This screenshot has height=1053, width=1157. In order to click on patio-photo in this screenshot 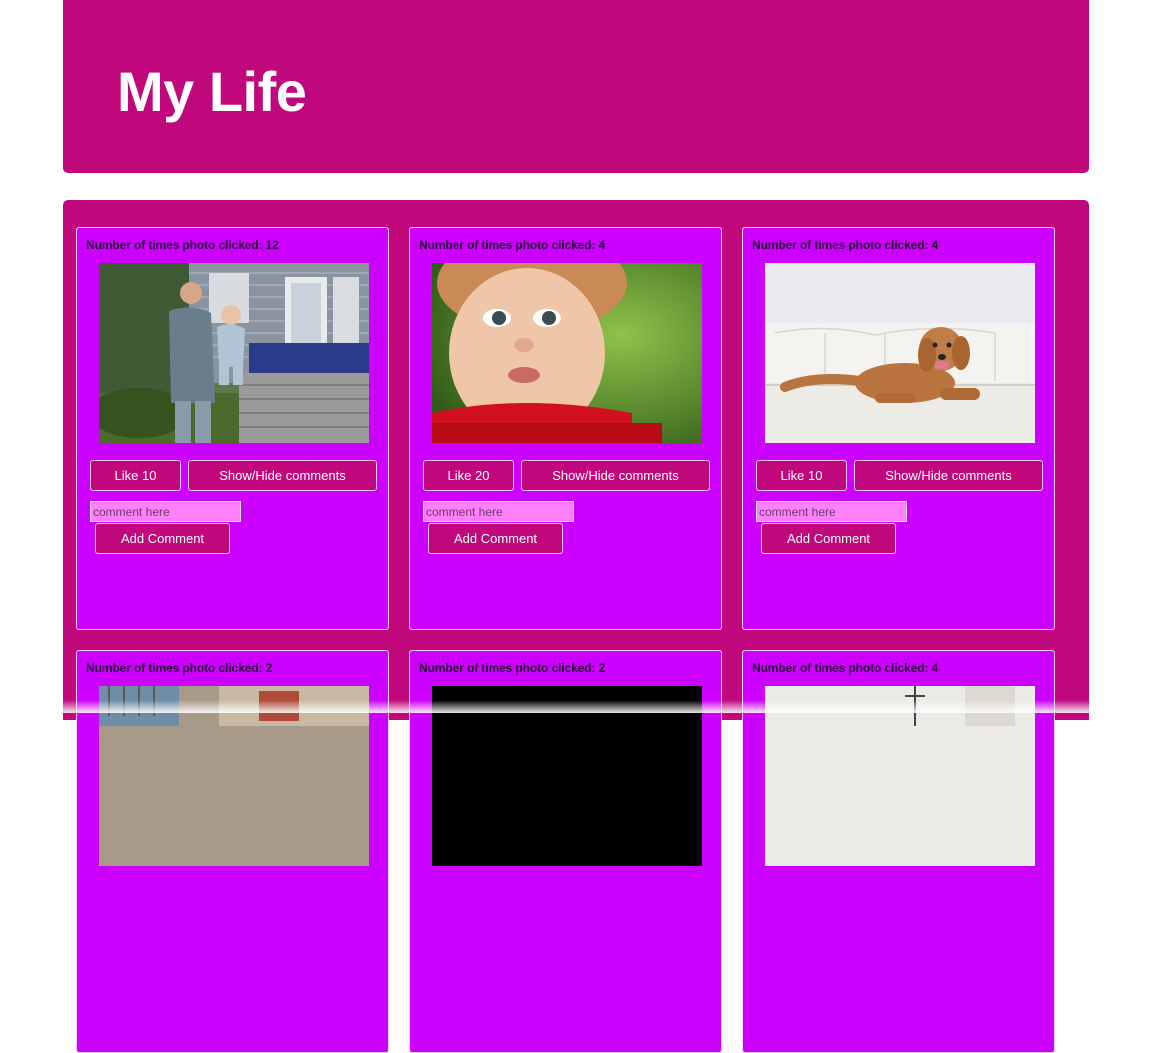, I will do `click(234, 776)`.